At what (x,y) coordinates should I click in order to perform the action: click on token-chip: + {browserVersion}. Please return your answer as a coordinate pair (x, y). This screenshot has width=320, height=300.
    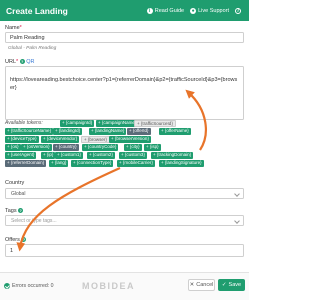
    Looking at the image, I should click on (130, 139).